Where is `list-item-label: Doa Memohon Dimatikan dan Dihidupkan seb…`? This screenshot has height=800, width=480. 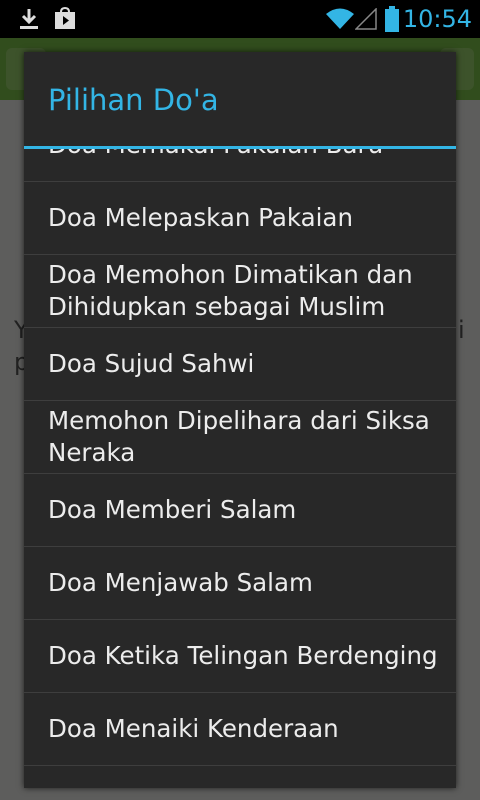 list-item-label: Doa Memohon Dimatikan dan Dihidupkan seb… is located at coordinates (230, 290).